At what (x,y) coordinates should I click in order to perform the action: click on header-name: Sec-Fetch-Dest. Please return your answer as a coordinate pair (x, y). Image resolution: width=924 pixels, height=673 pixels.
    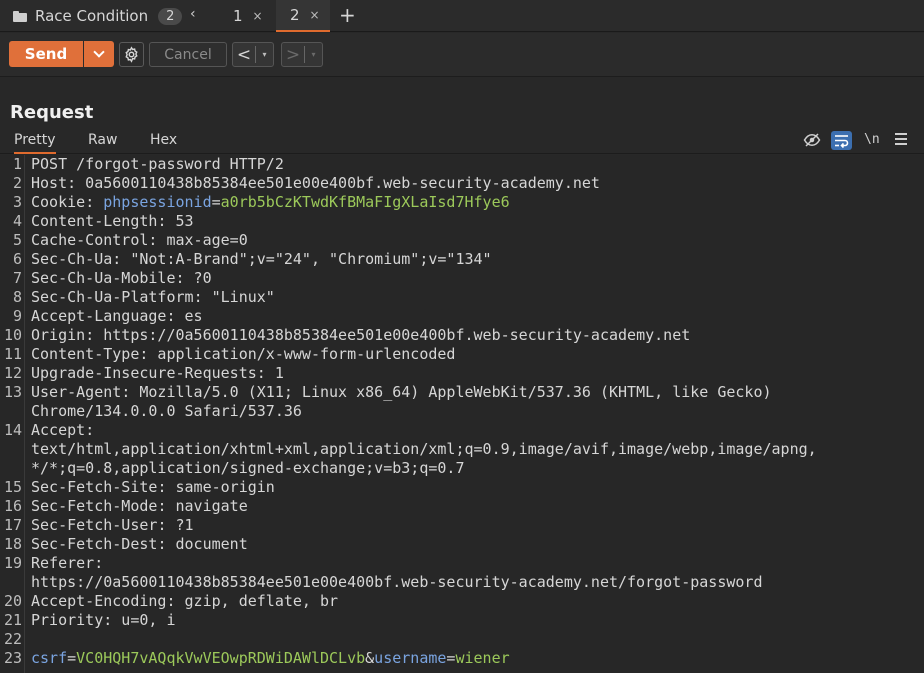
    Looking at the image, I should click on (94, 544).